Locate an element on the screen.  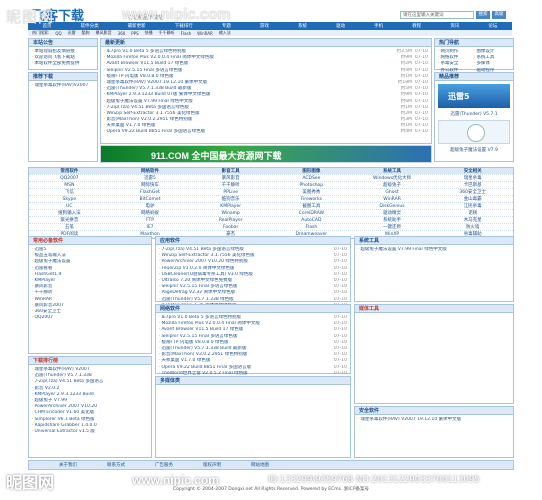
item-link: 超级兔子魔法设置 V7.99 Final 绿色中文版 is located at coordinates (435, 250).